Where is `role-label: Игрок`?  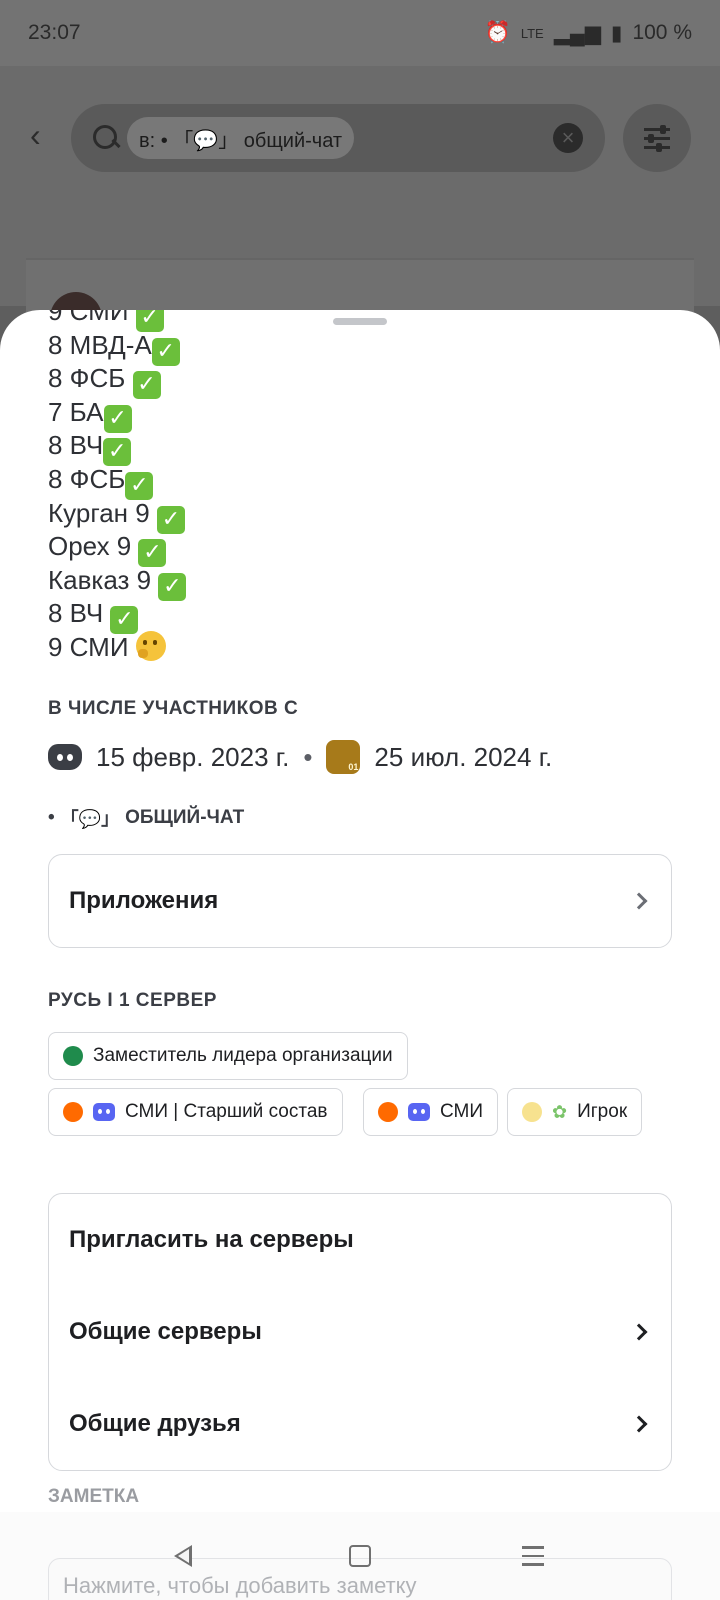
role-label: Игрок is located at coordinates (602, 1111).